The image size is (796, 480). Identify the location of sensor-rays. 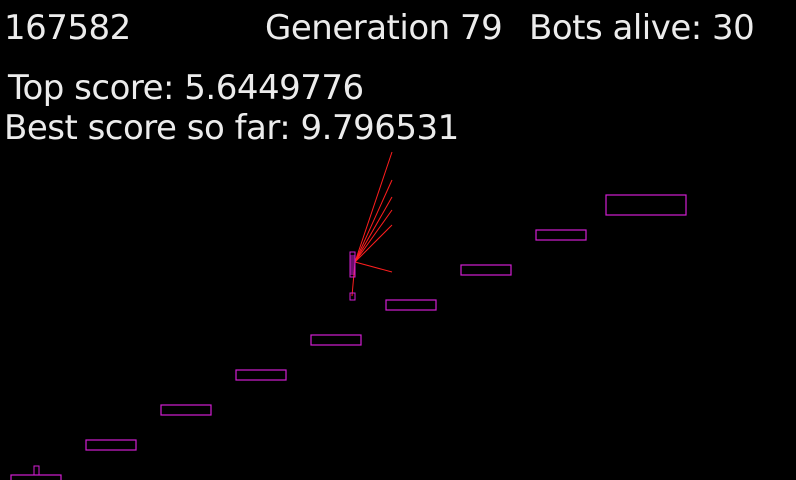
(372, 224).